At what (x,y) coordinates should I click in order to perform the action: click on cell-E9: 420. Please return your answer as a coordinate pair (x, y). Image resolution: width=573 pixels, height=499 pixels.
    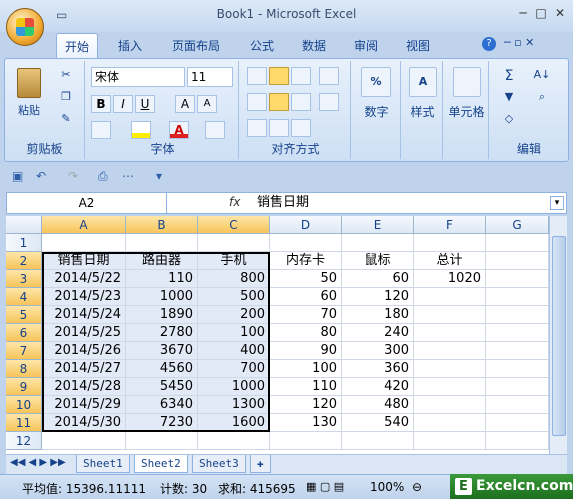
    Looking at the image, I should click on (378, 387).